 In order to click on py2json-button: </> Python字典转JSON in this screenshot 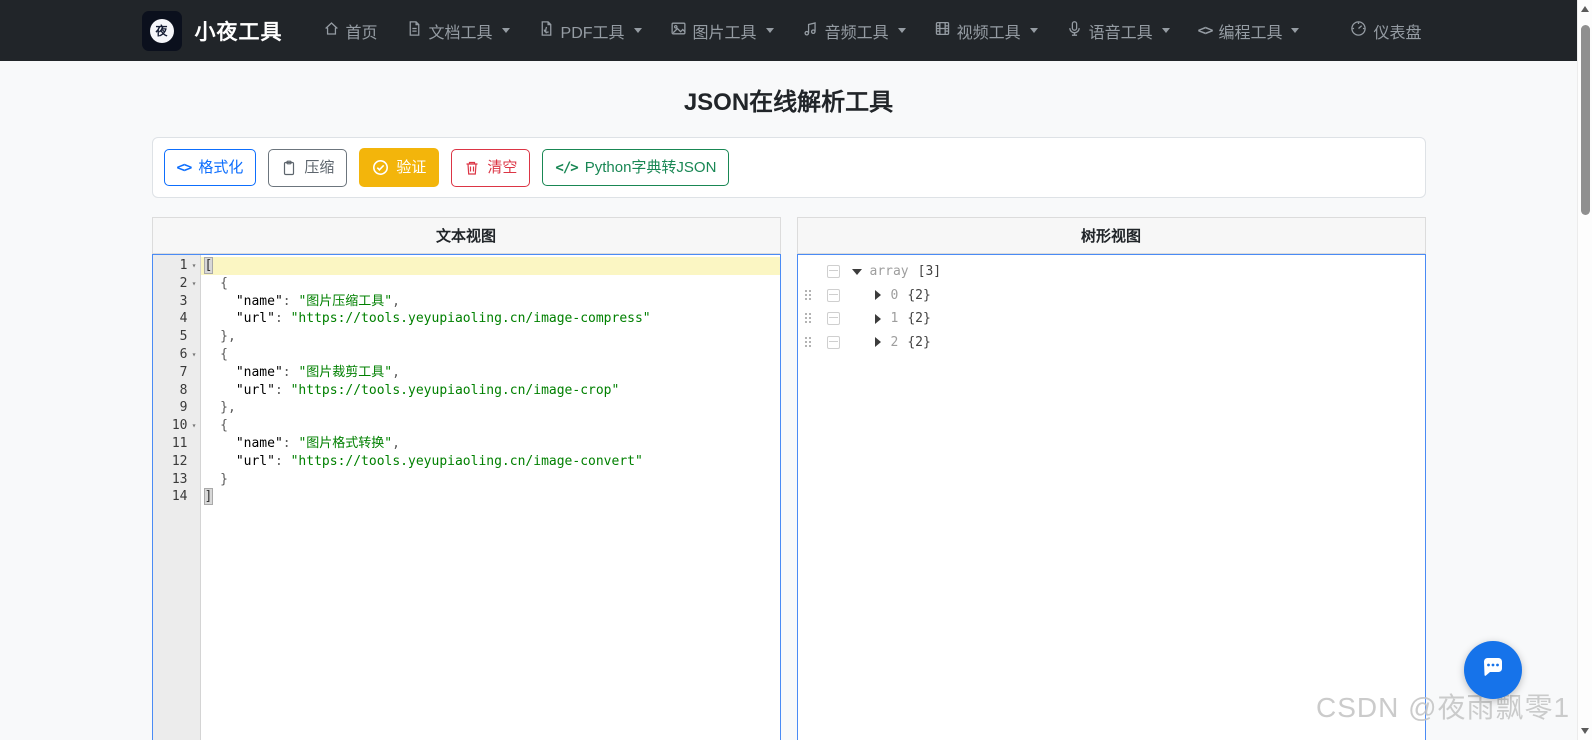, I will do `click(636, 167)`.